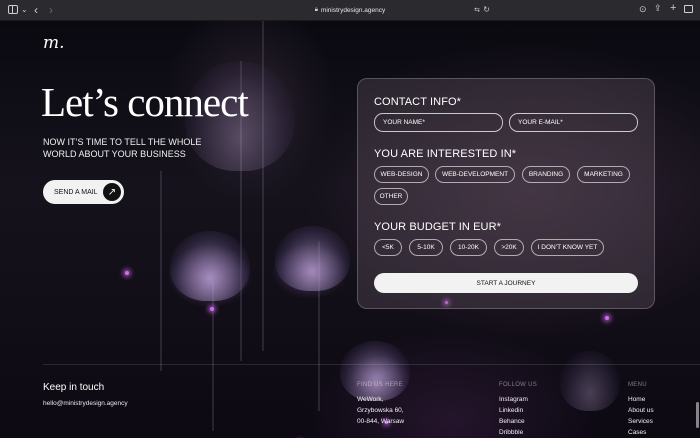  What do you see at coordinates (391, 196) in the screenshot?
I see `interest-chip-other: OTHER` at bounding box center [391, 196].